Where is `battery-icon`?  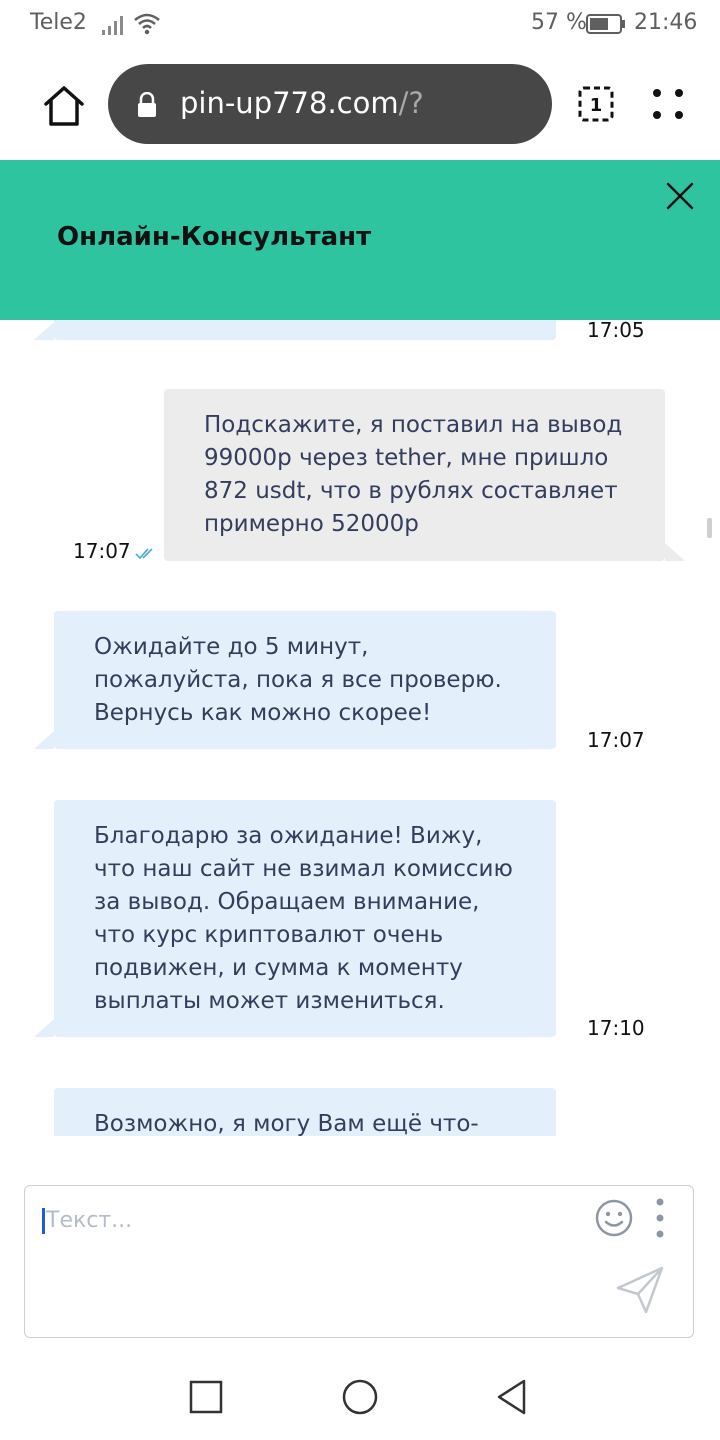 battery-icon is located at coordinates (605, 24).